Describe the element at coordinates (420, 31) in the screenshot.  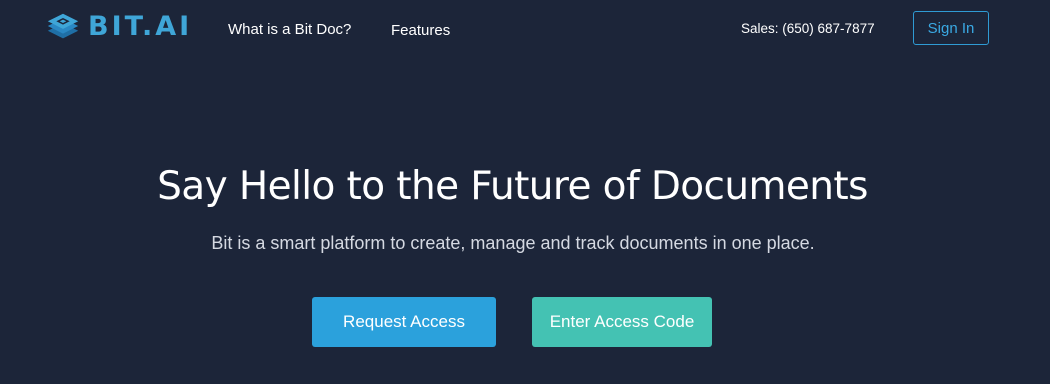
I see `nav-features: Features` at that location.